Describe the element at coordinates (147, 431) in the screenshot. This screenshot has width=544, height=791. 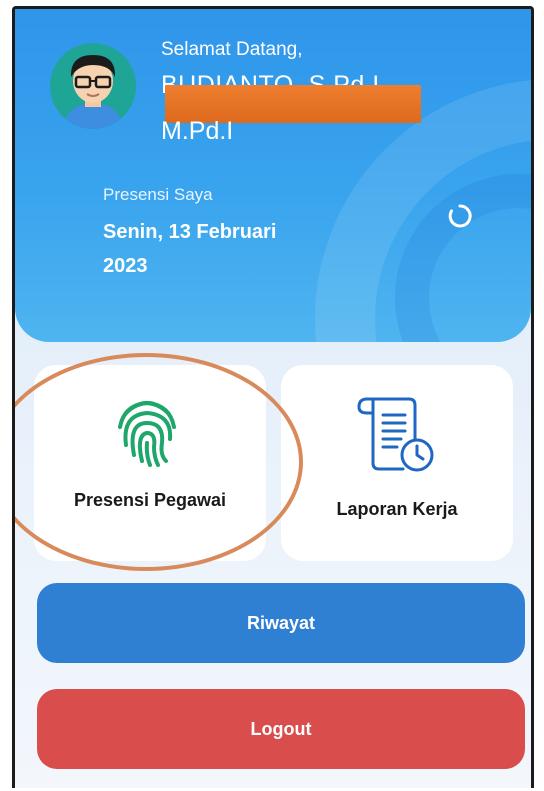
I see `fingerprint-icon` at that location.